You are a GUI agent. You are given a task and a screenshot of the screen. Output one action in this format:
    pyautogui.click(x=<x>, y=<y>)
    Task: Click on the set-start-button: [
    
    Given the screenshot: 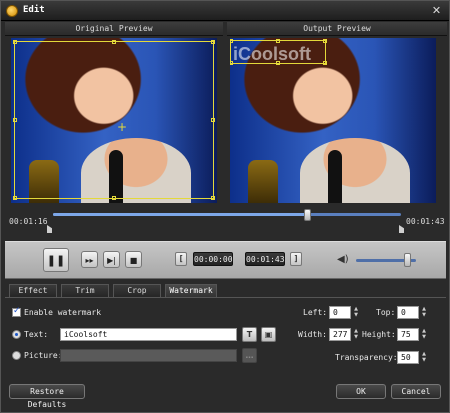 What is the action you would take?
    pyautogui.click(x=181, y=259)
    